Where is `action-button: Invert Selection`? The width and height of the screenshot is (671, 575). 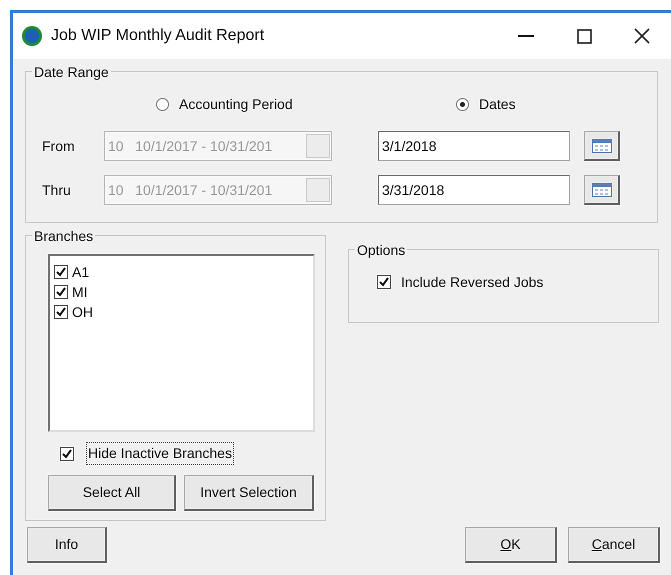
action-button: Invert Selection is located at coordinates (249, 493).